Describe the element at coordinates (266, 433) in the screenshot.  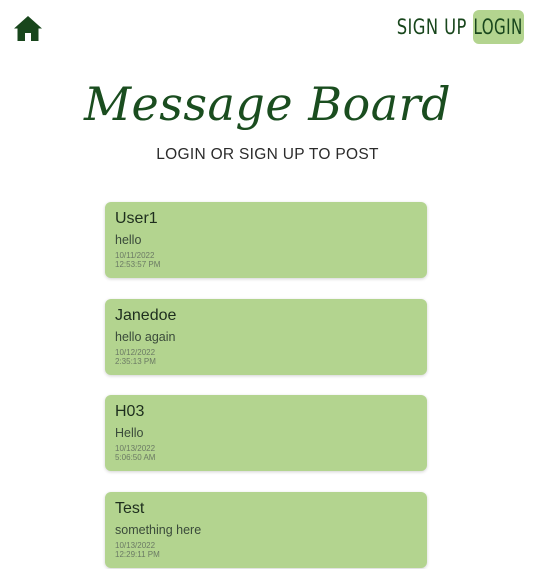
I see `post-card: H03 Hello 10/13/2022 5:06:50 AM` at that location.